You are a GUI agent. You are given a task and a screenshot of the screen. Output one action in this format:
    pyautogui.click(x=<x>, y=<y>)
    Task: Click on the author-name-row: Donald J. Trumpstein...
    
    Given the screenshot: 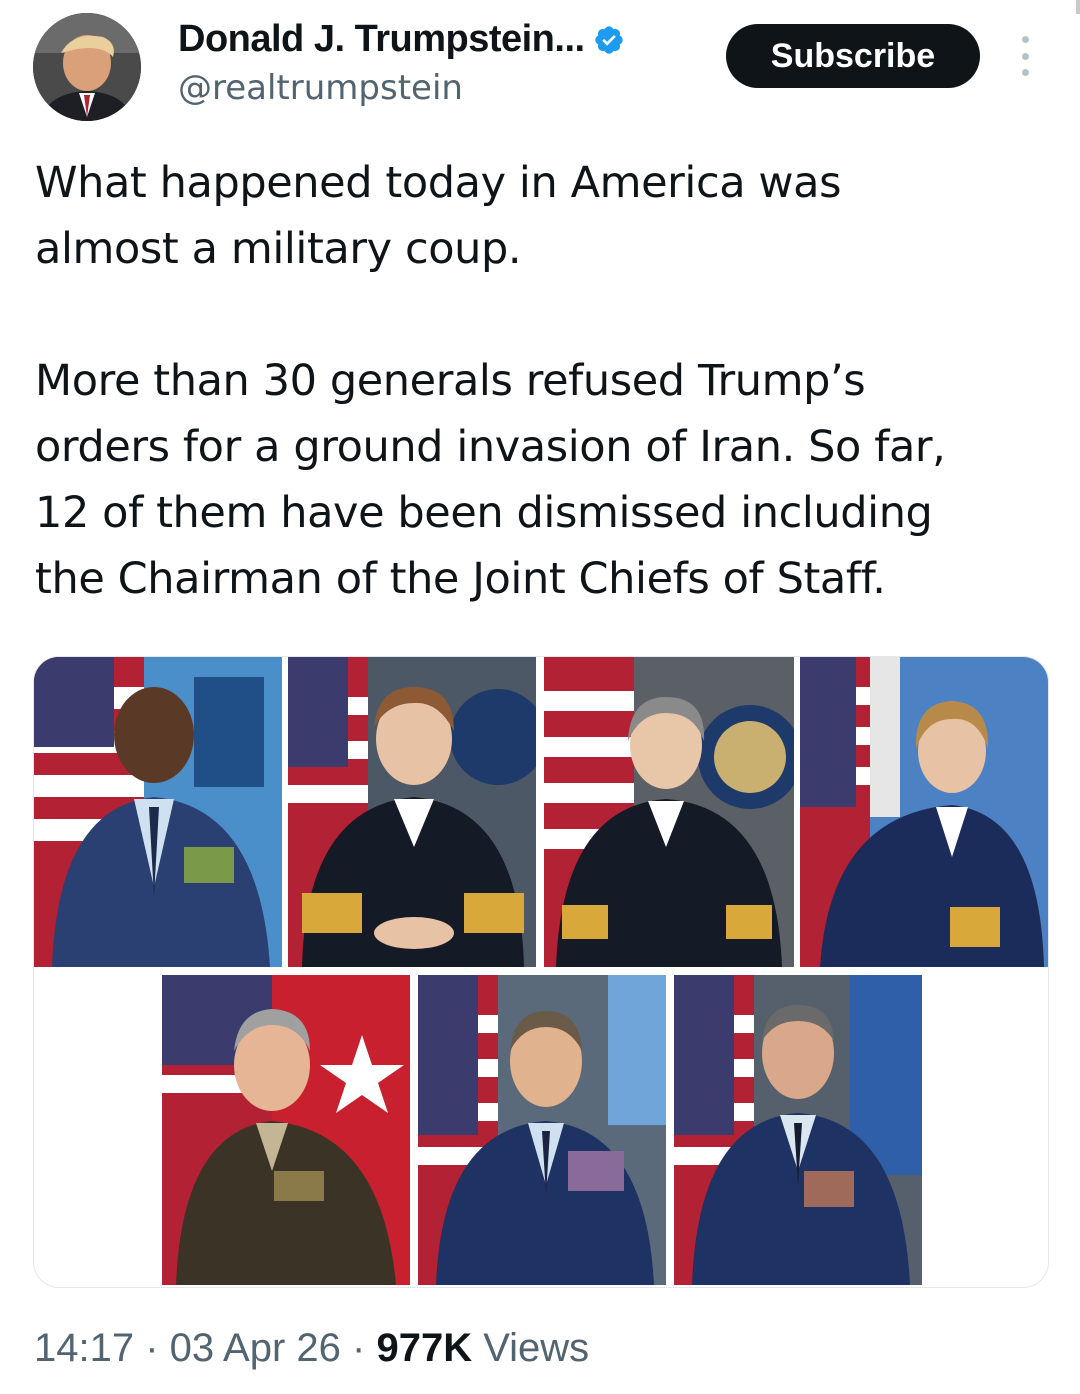 What is the action you would take?
    pyautogui.click(x=401, y=39)
    